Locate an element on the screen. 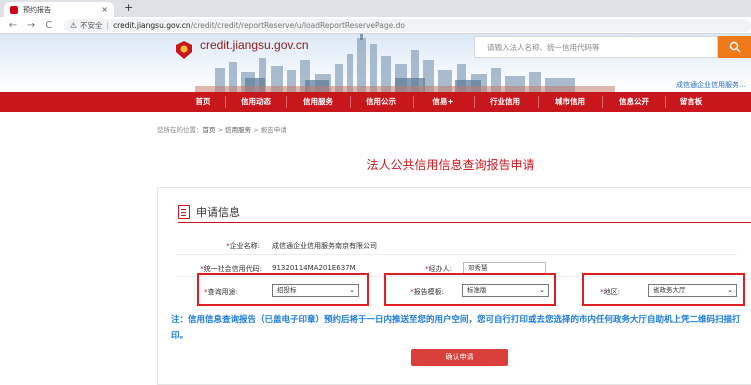 This screenshot has width=751, height=385. highlight-box-purpose is located at coordinates (283, 289).